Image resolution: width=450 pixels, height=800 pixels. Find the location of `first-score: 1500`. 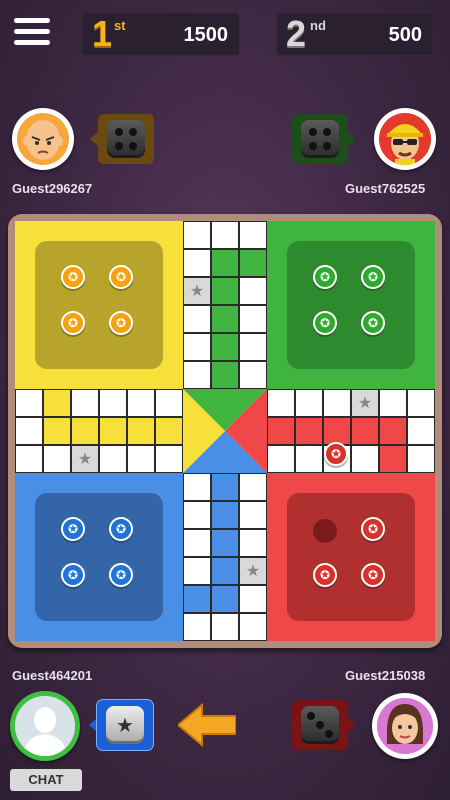

first-score: 1500 is located at coordinates (206, 35).